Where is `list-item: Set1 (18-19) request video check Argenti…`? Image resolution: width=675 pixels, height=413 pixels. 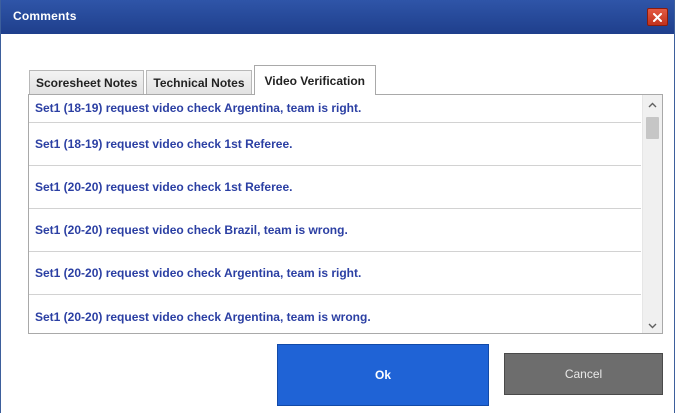 list-item: Set1 (18-19) request video check Argenti… is located at coordinates (335, 109).